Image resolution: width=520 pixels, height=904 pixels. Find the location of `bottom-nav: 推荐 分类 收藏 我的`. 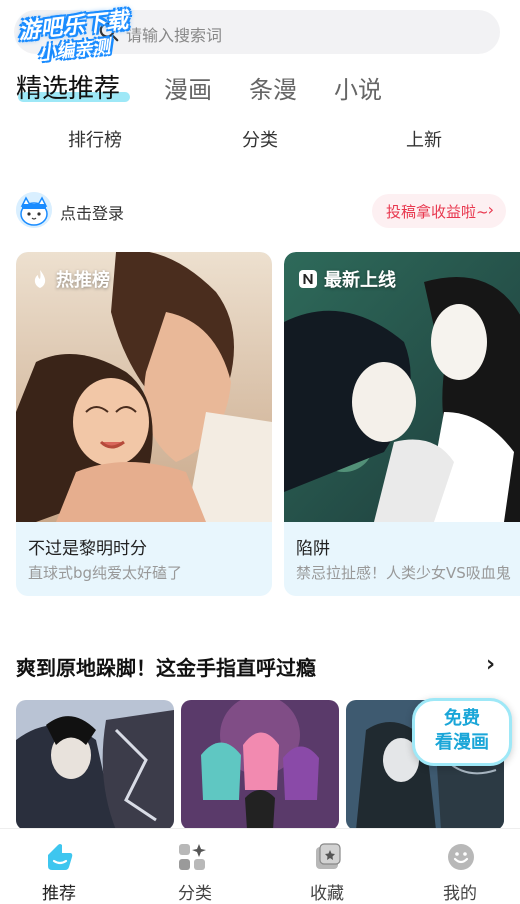

bottom-nav: 推荐 分类 收藏 我的 is located at coordinates (260, 866).